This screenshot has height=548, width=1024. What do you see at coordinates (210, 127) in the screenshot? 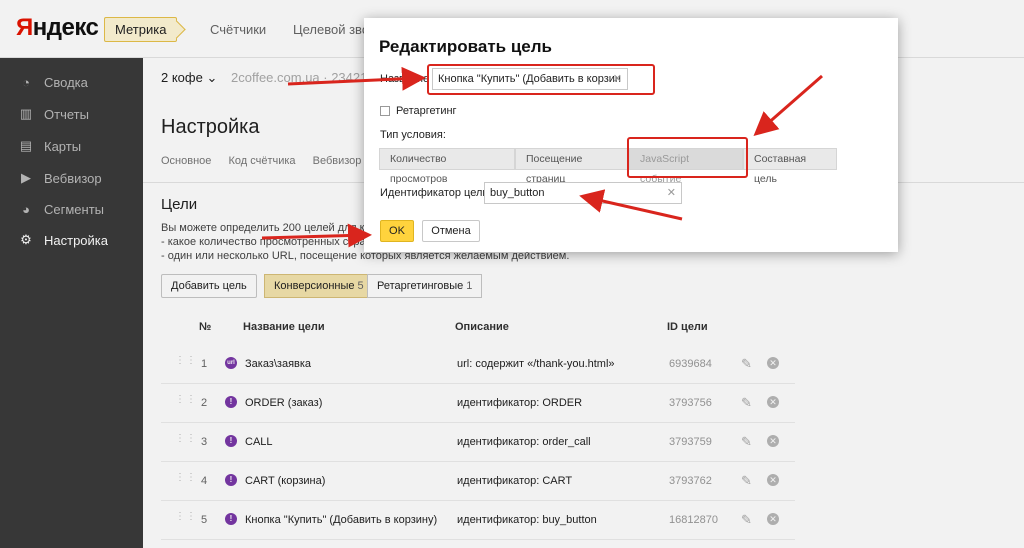
I see `page-title: Настройка` at bounding box center [210, 127].